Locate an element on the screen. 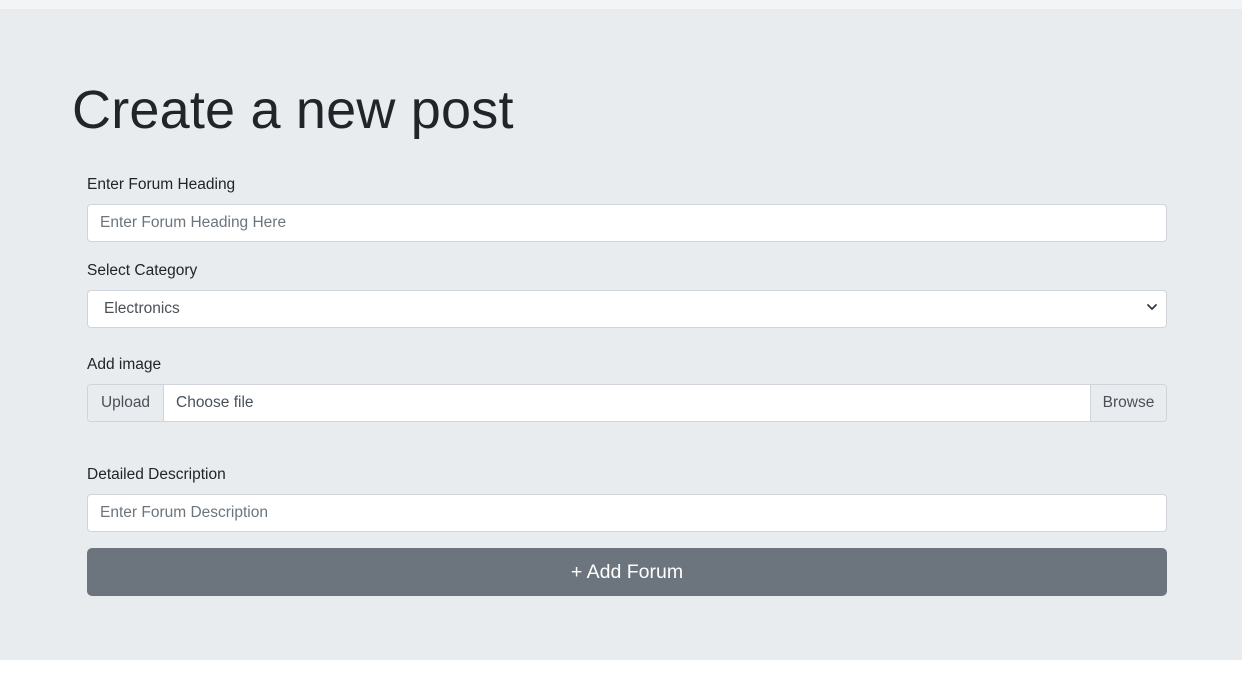  add-forum-button: + Add Forum is located at coordinates (627, 572).